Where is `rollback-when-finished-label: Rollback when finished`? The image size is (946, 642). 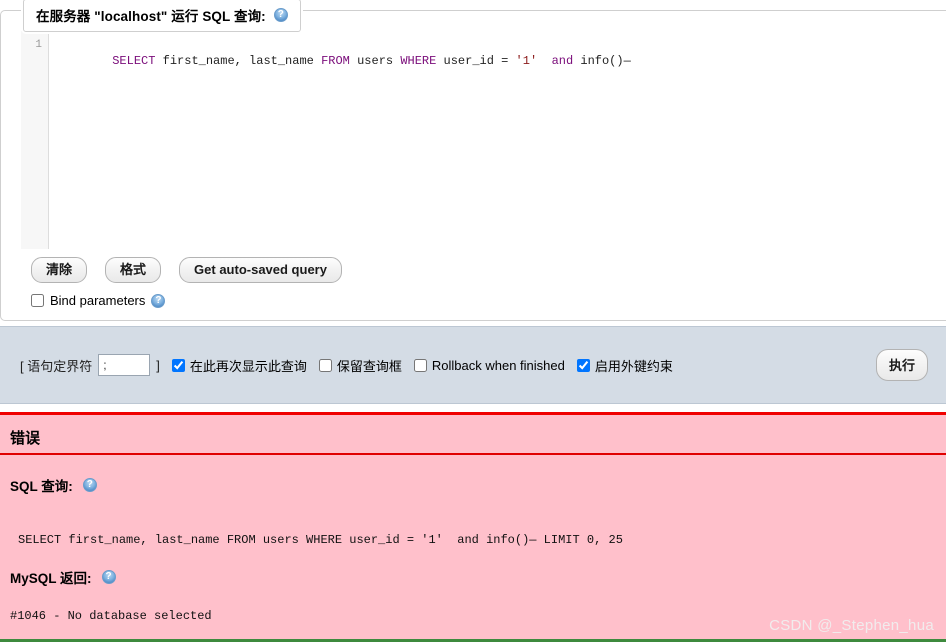 rollback-when-finished-label: Rollback when finished is located at coordinates (498, 365).